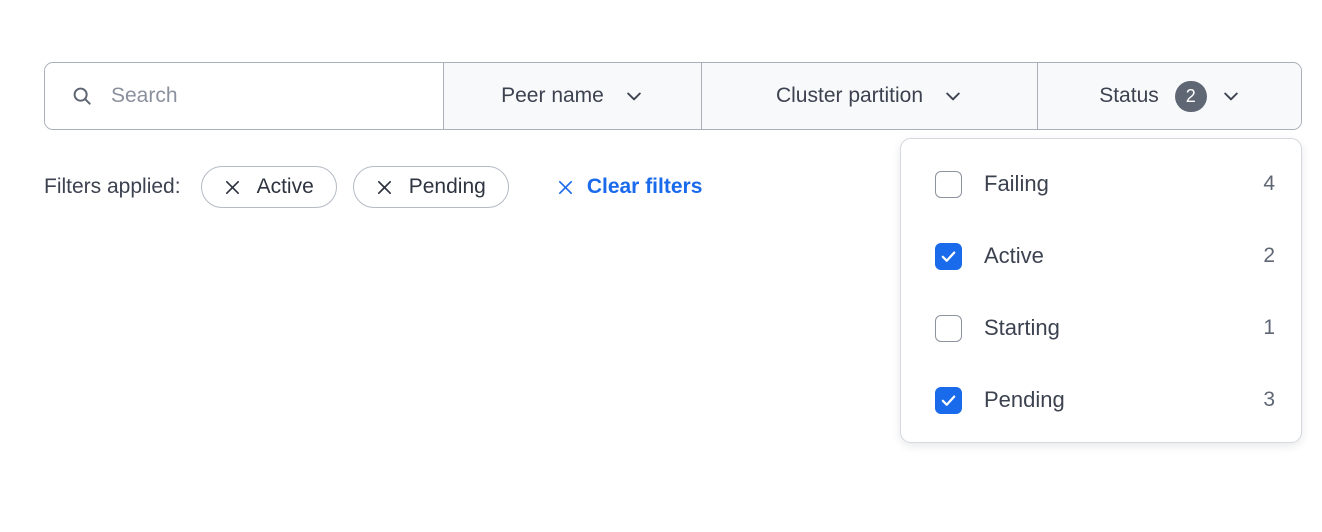 The height and width of the screenshot is (532, 1322). Describe the element at coordinates (948, 184) in the screenshot. I see `checkbox-failing` at that location.